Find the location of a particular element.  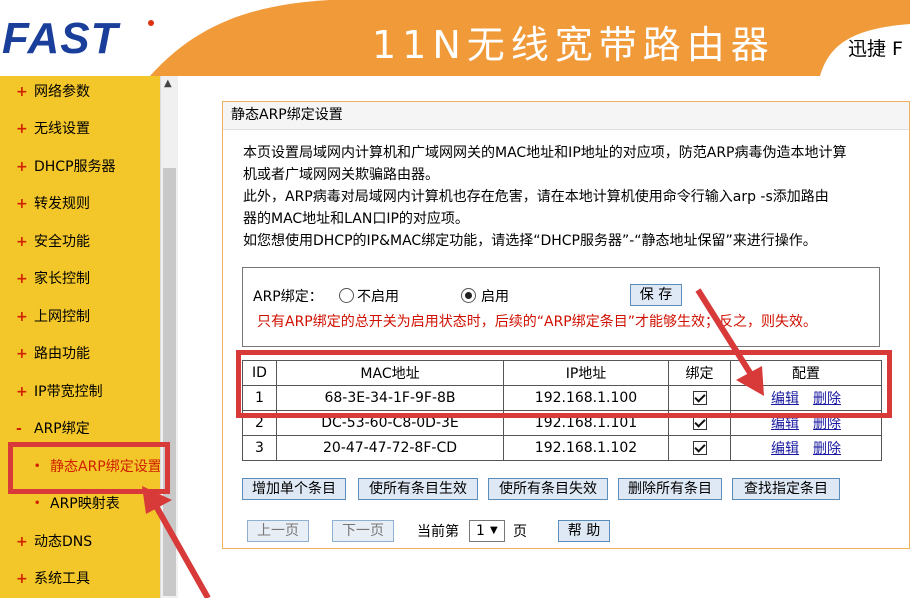

page-select-value: 1 is located at coordinates (480, 531).